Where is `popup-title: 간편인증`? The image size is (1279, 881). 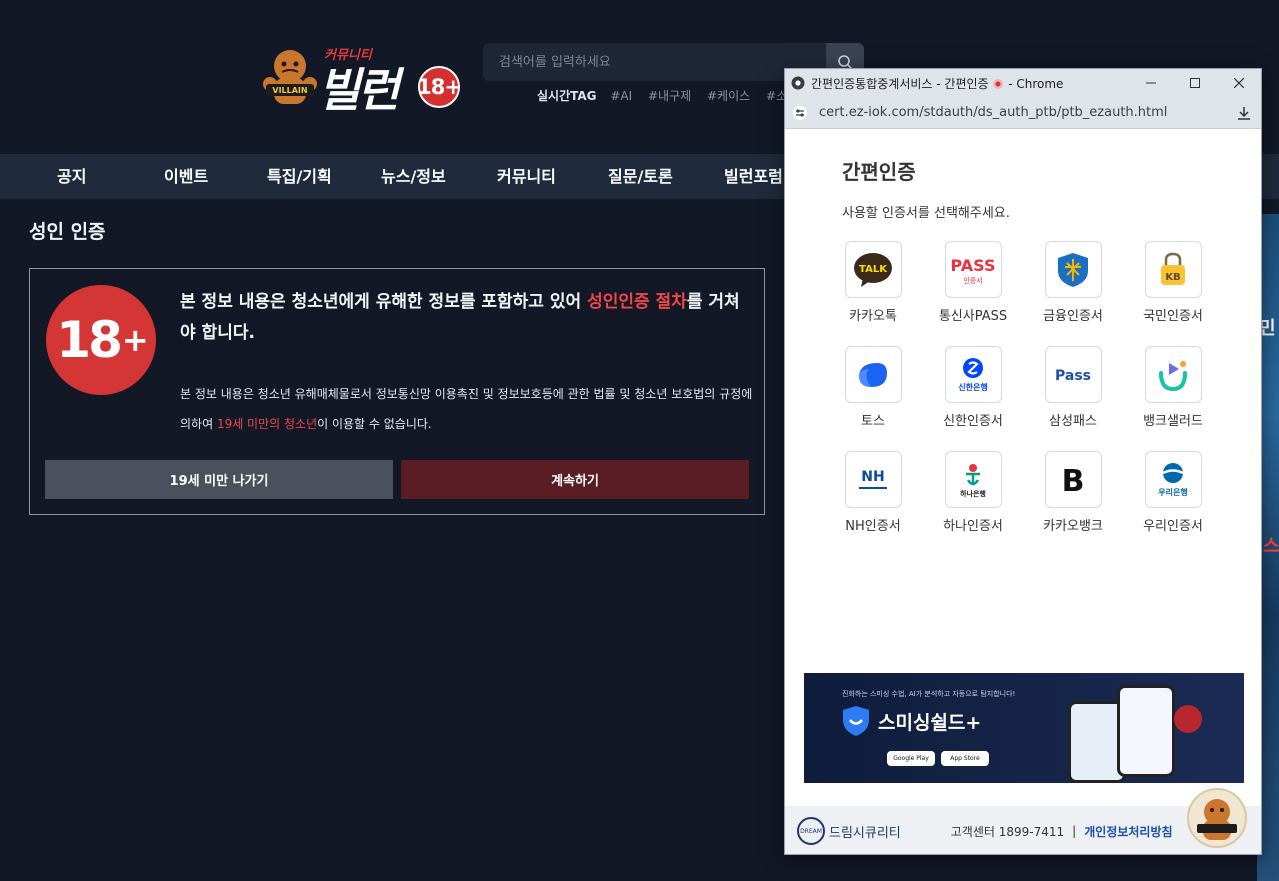 popup-title: 간편인증 is located at coordinates (879, 172).